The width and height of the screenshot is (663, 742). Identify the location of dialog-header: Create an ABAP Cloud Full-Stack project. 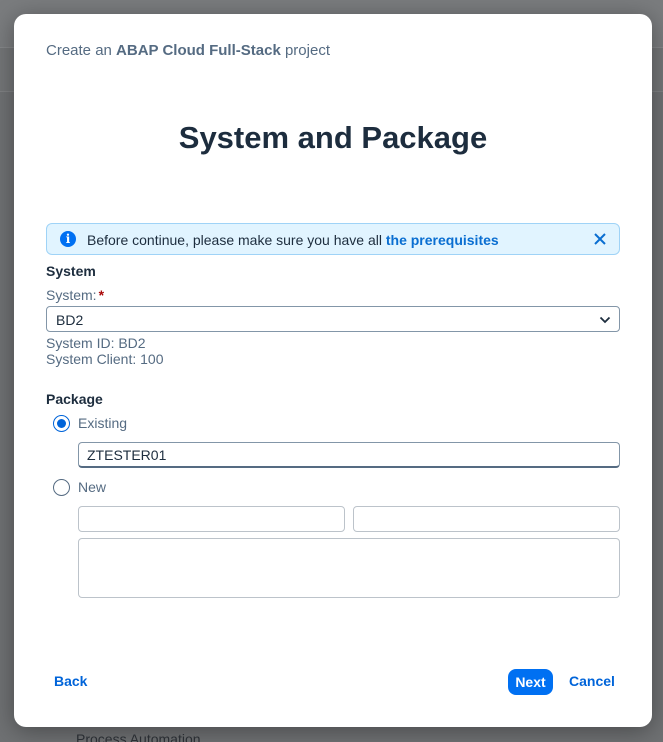
(188, 50).